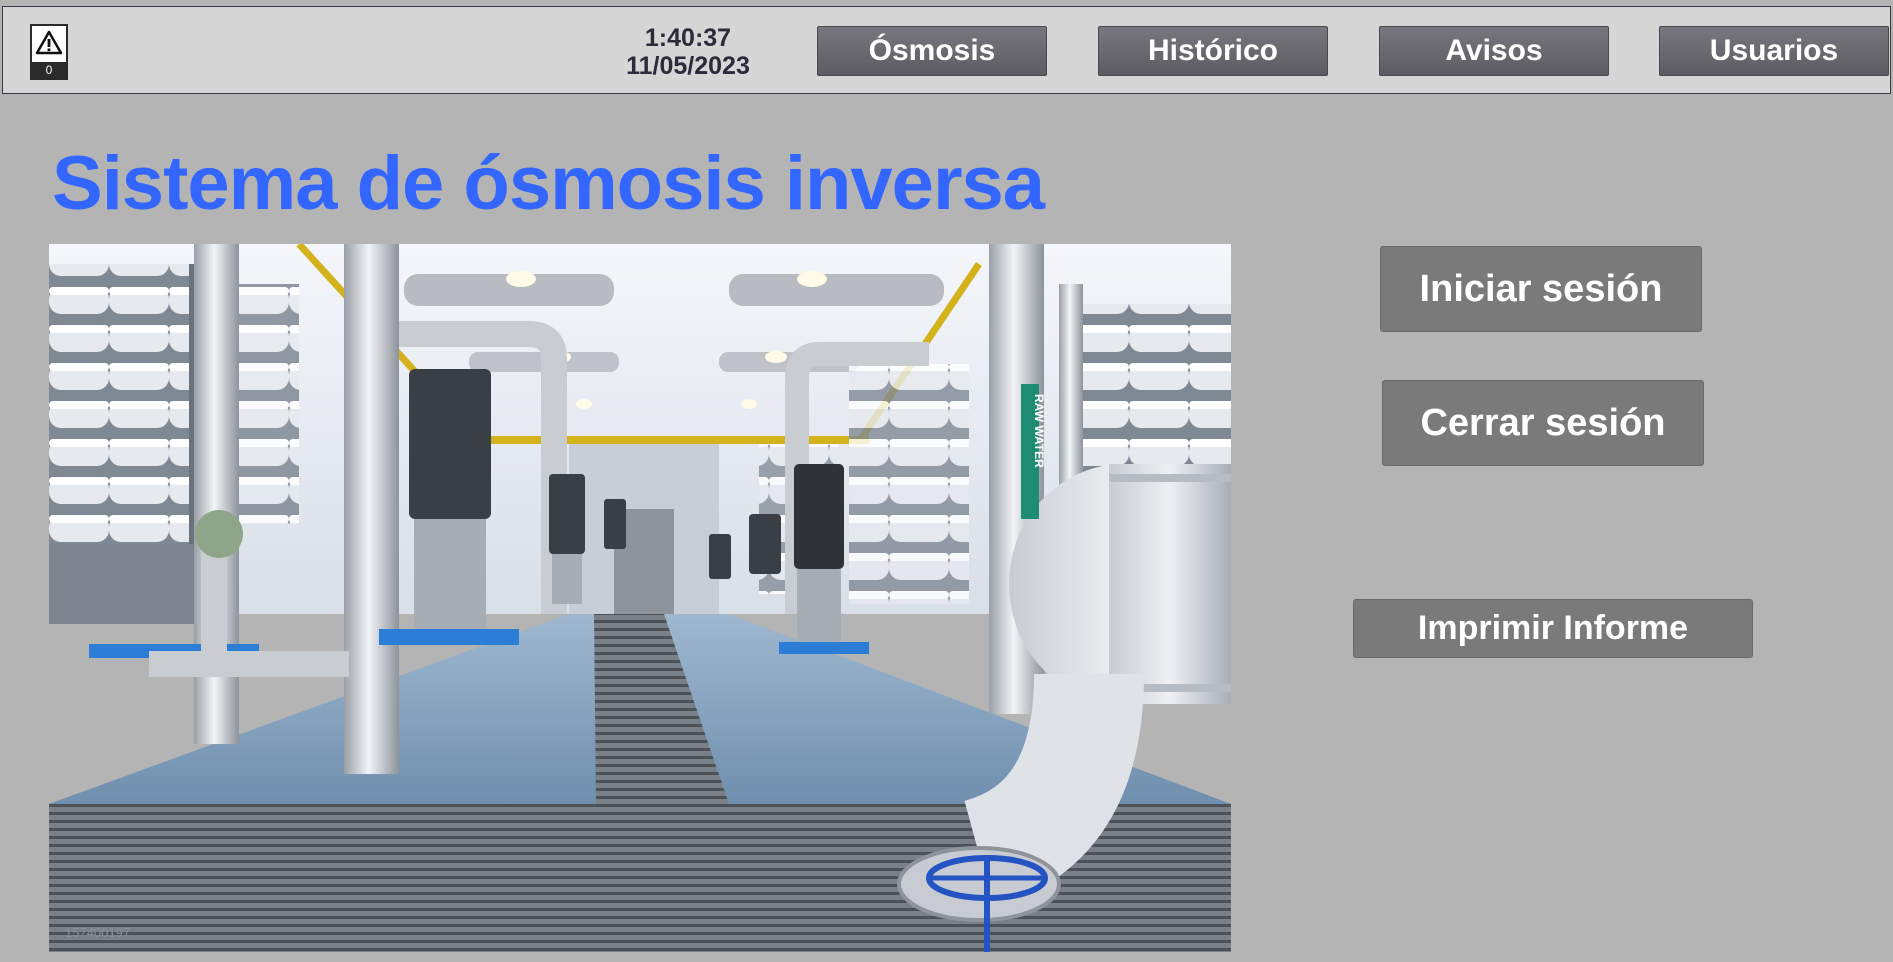  Describe the element at coordinates (688, 38) in the screenshot. I see `clock-time: 1:40:37` at that location.